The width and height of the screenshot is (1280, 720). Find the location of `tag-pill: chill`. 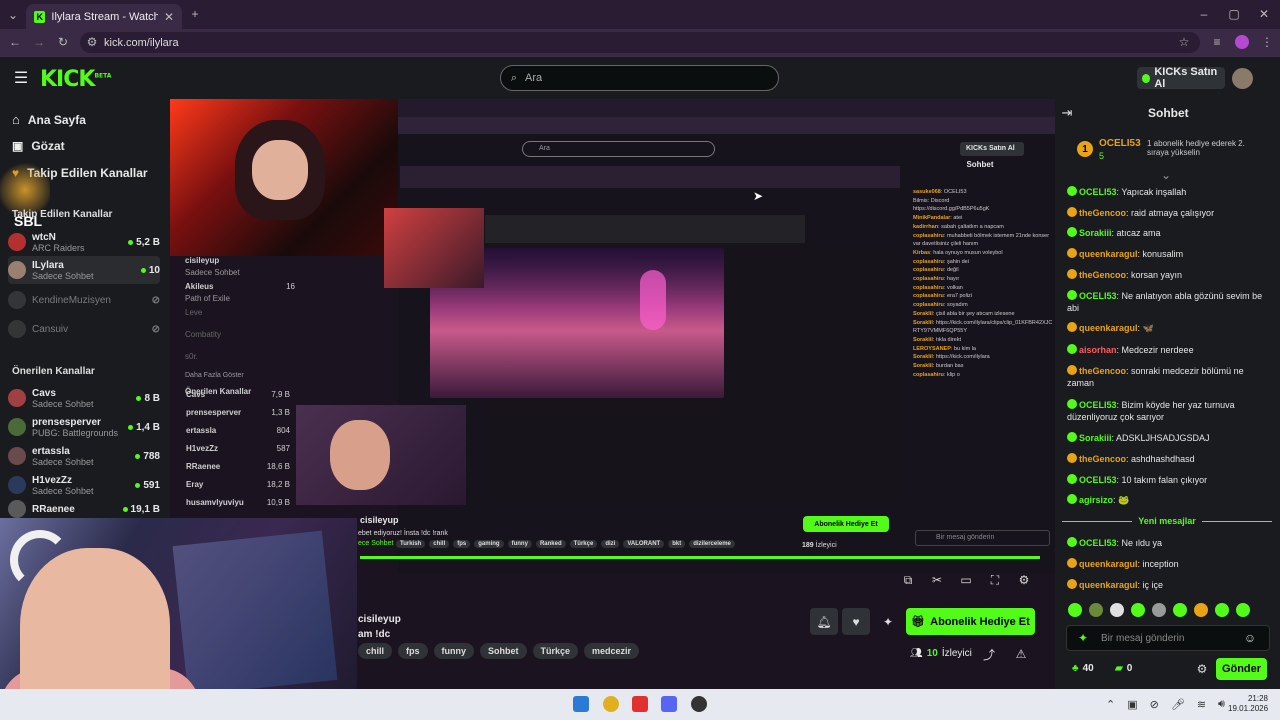

tag-pill: chill is located at coordinates (375, 651).